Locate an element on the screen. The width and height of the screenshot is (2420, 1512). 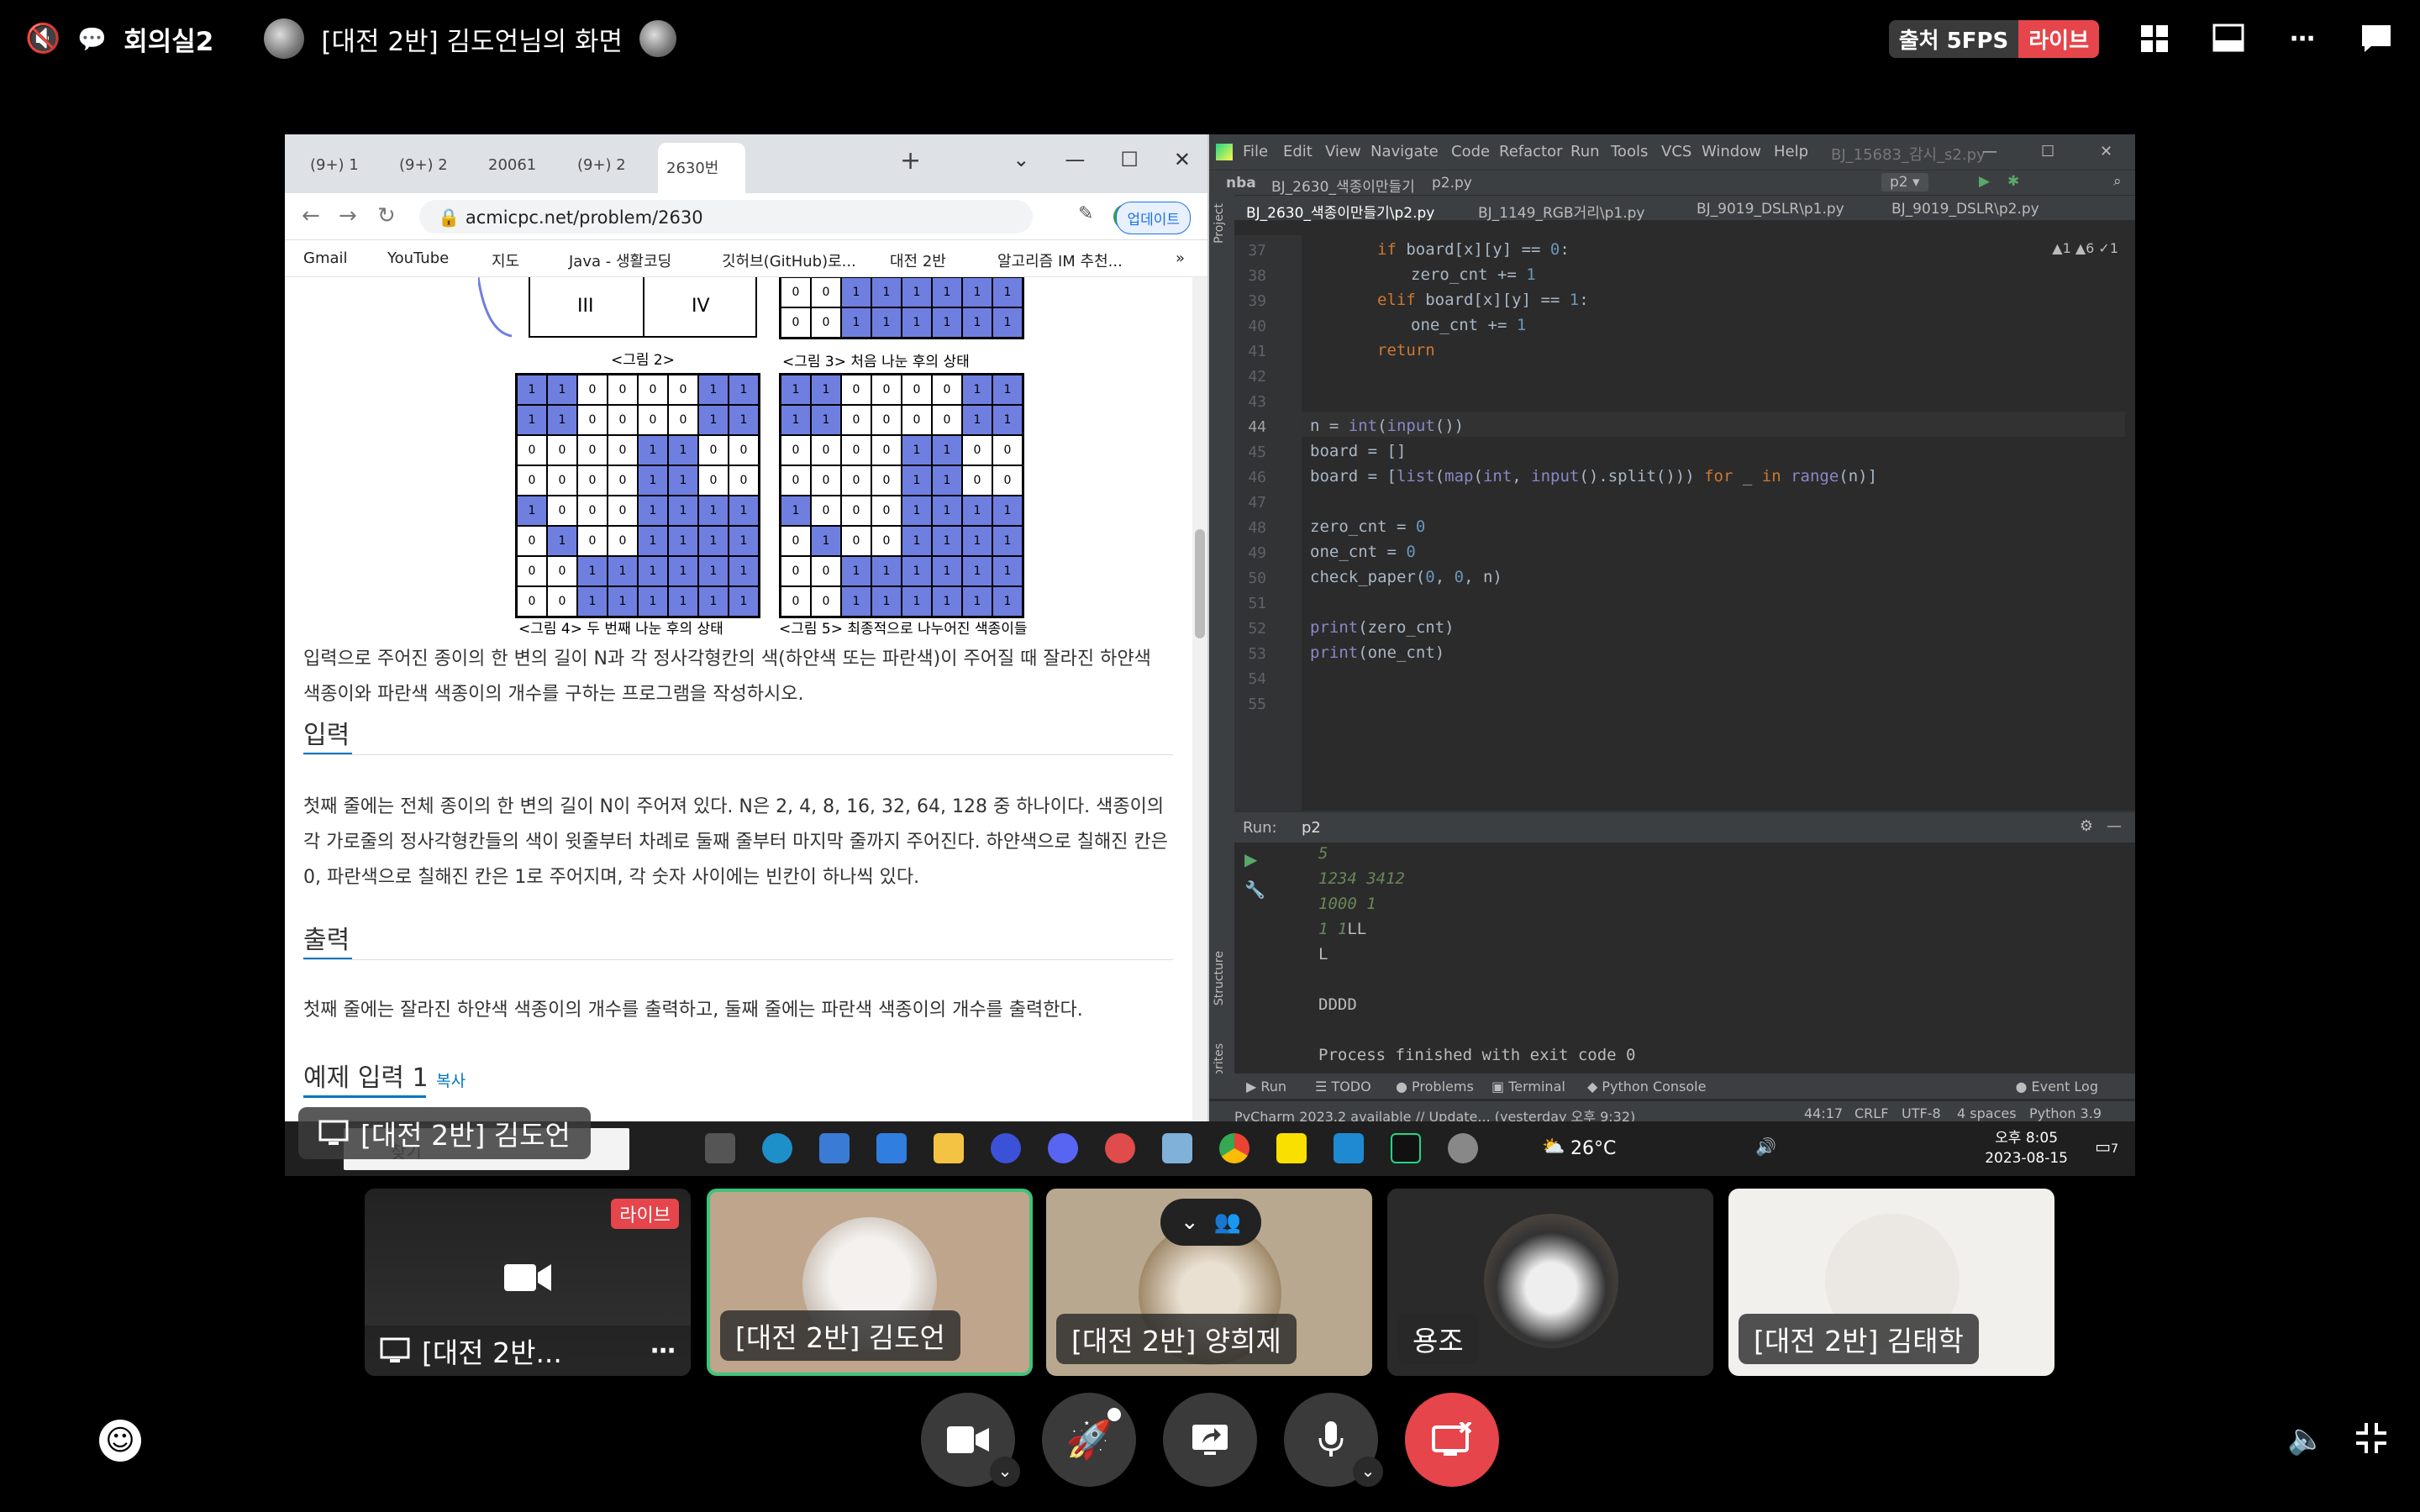
volume-icon: 🔊 is located at coordinates (1765, 1147).